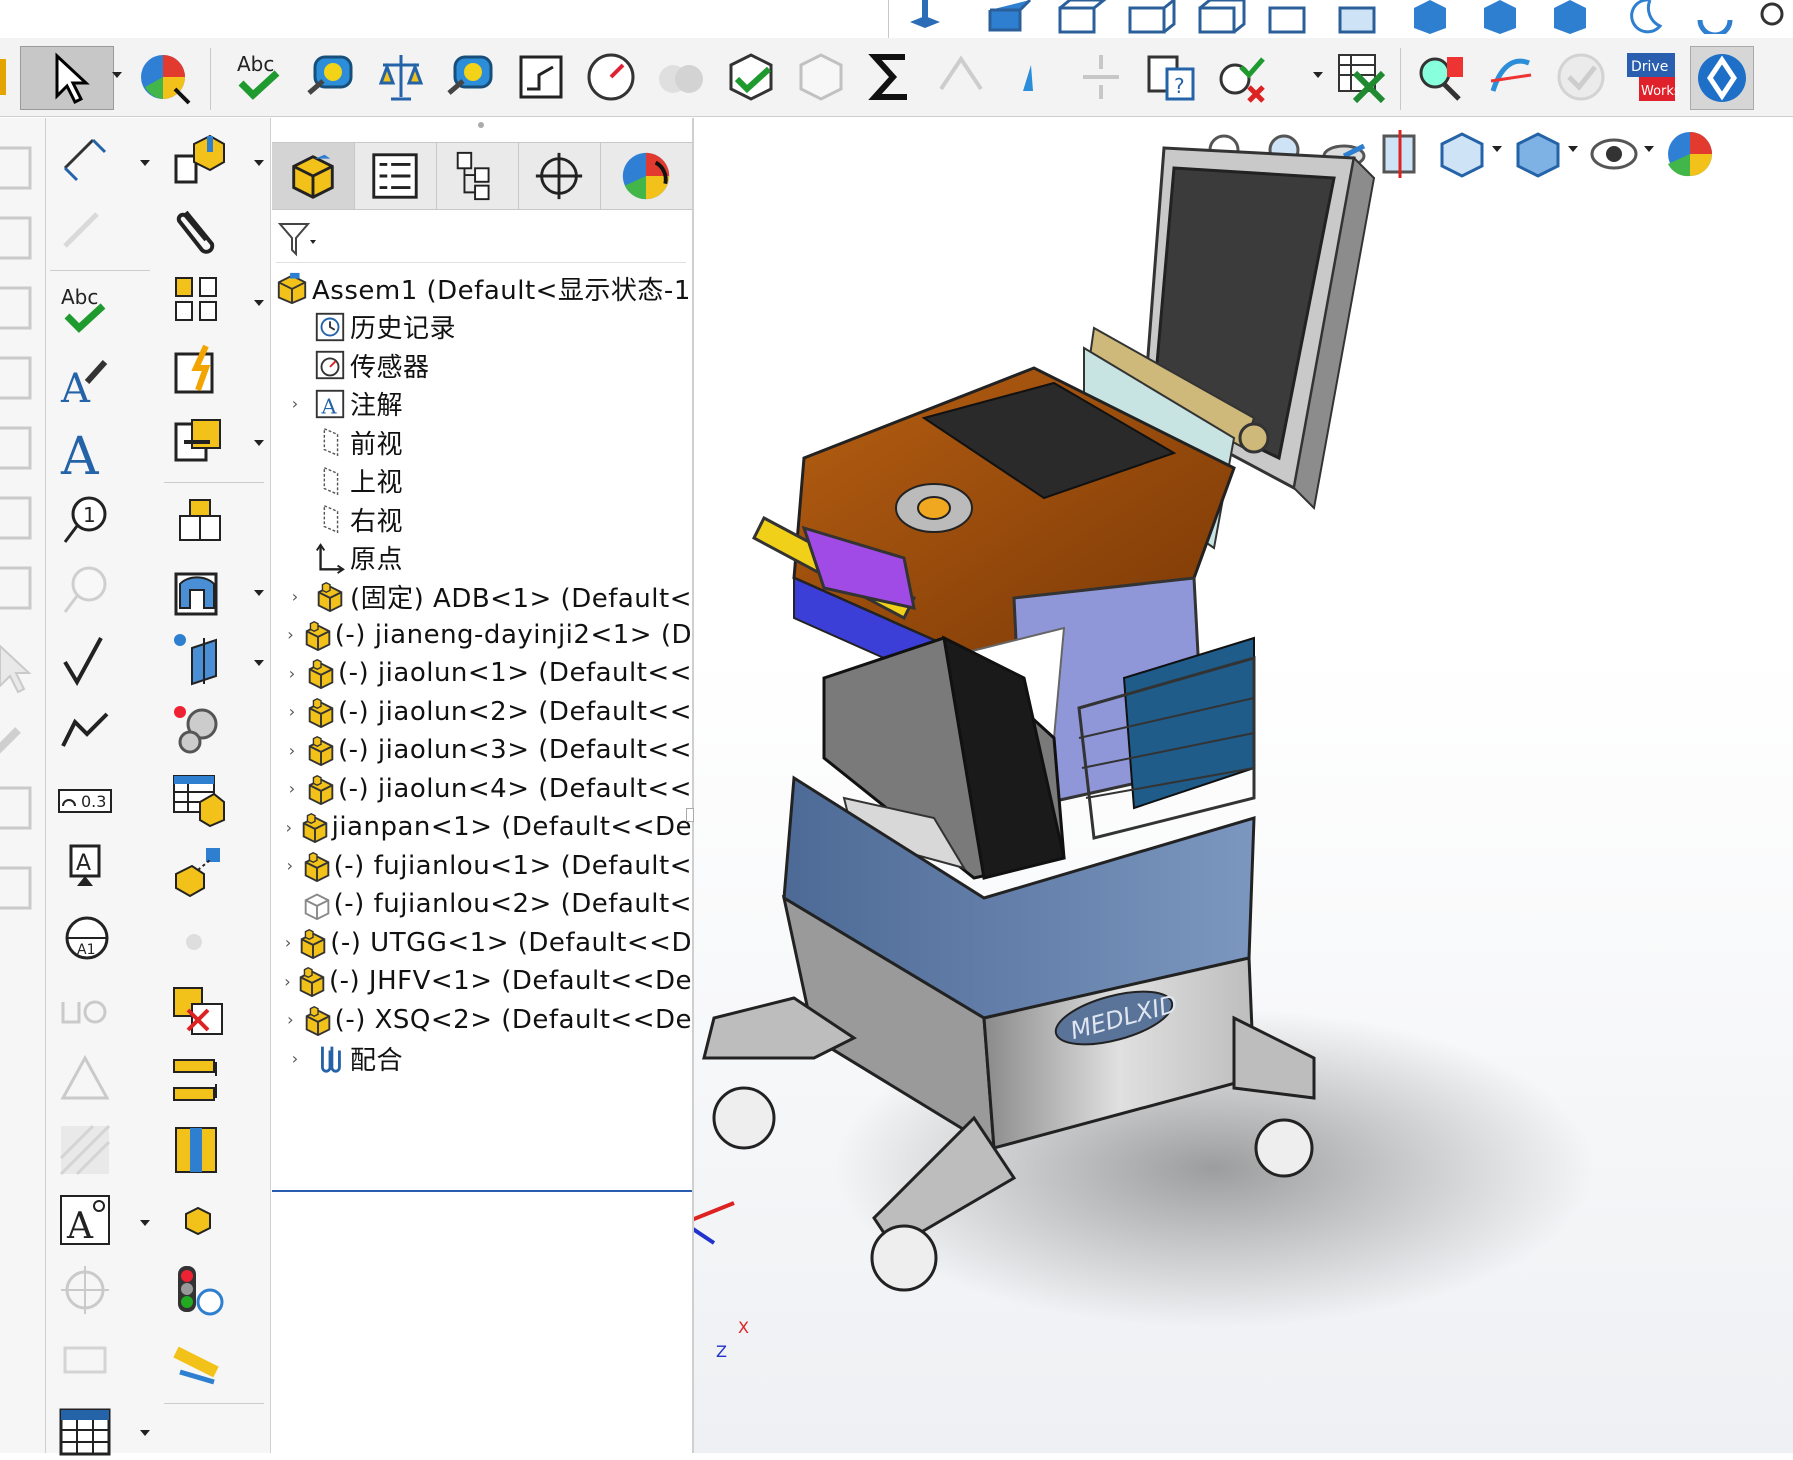 The width and height of the screenshot is (1793, 1460). What do you see at coordinates (559, 176) in the screenshot?
I see `tab-dimxpertmanager` at bounding box center [559, 176].